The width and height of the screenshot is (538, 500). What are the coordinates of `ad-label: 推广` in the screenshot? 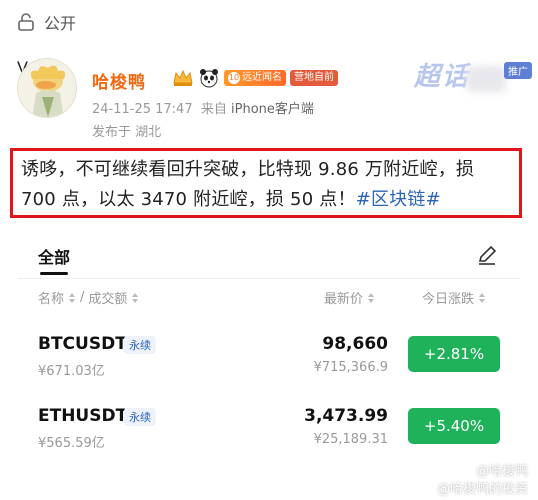 It's located at (518, 70).